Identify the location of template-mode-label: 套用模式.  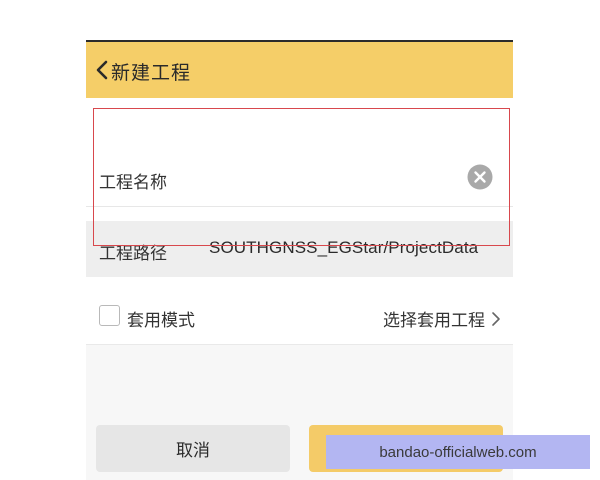
(161, 321).